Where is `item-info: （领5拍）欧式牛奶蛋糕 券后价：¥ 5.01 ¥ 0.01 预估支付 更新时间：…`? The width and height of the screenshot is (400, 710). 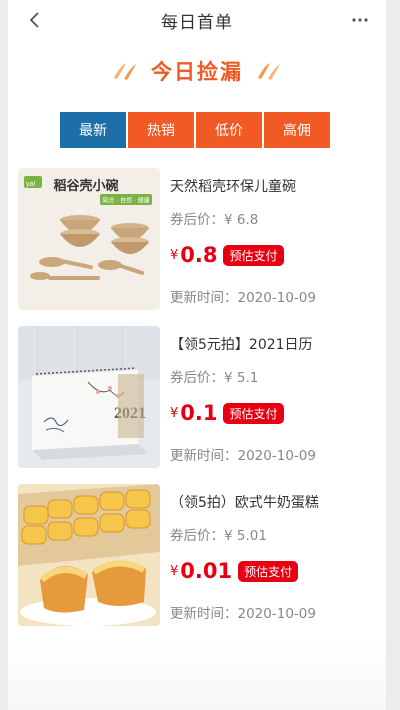
item-info: （领5拍）欧式牛奶蛋糕 券后价：¥ 5.01 ¥ 0.01 预估支付 更新时间：… is located at coordinates (275, 555).